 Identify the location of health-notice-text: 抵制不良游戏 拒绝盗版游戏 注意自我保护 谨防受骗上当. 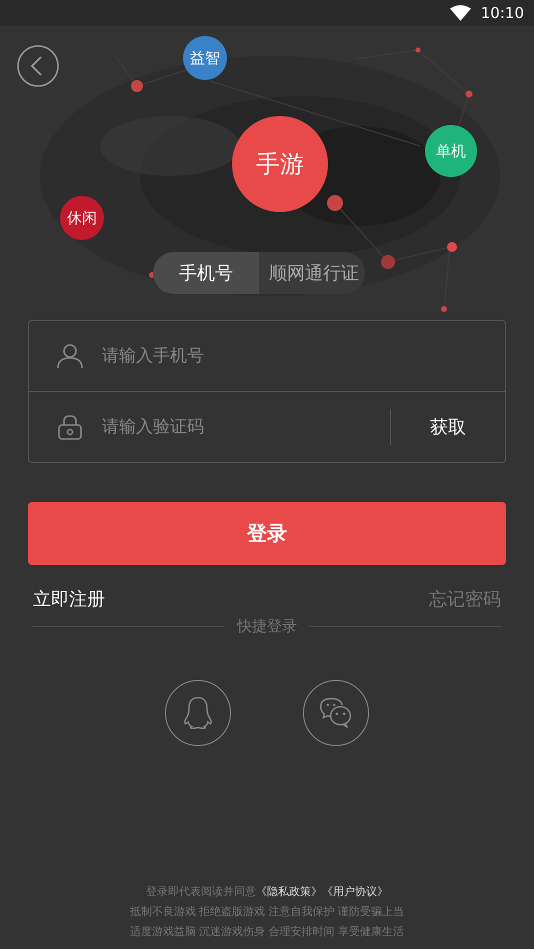
(267, 911).